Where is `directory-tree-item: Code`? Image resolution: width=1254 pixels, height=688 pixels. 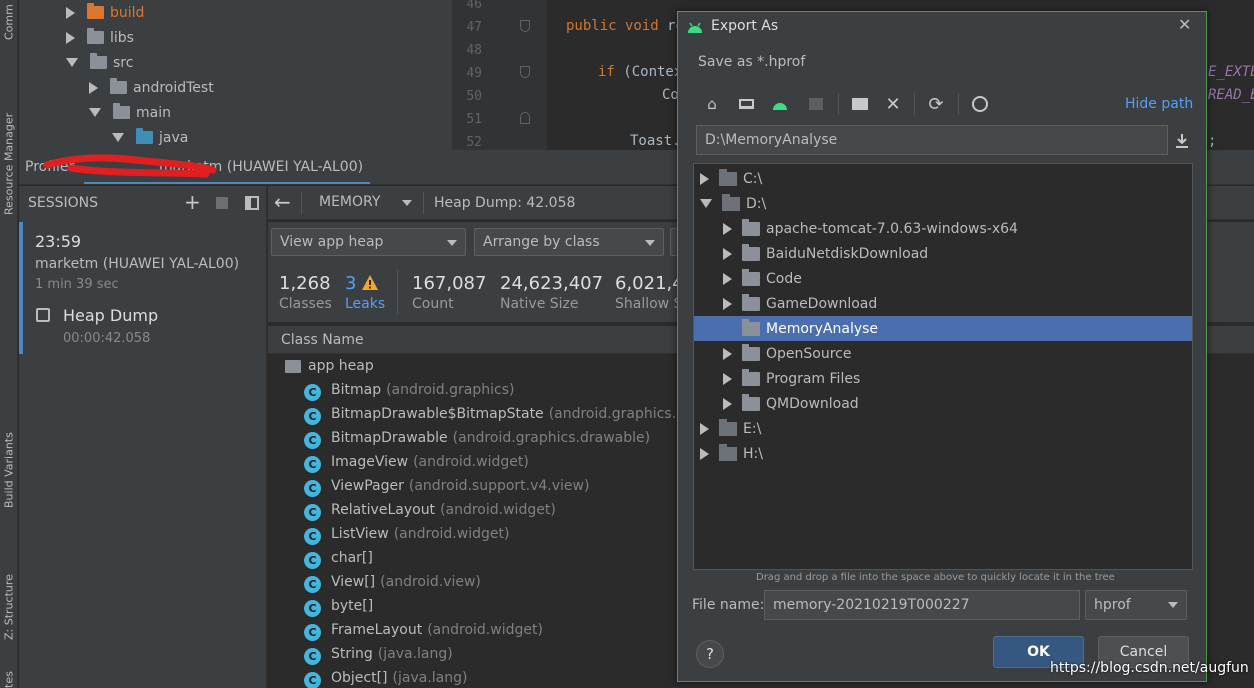 directory-tree-item: Code is located at coordinates (943, 278).